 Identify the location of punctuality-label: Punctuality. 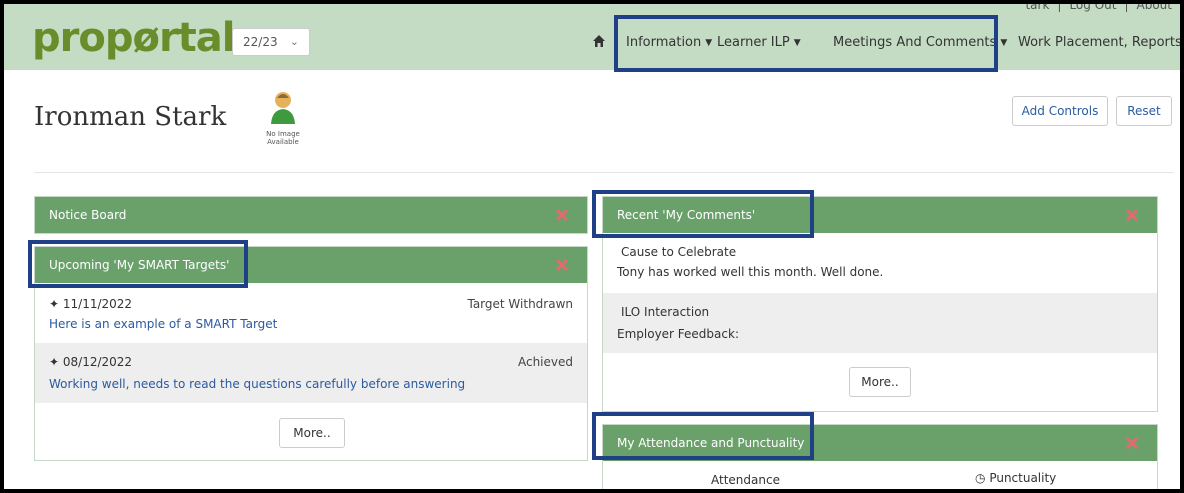
(1023, 478).